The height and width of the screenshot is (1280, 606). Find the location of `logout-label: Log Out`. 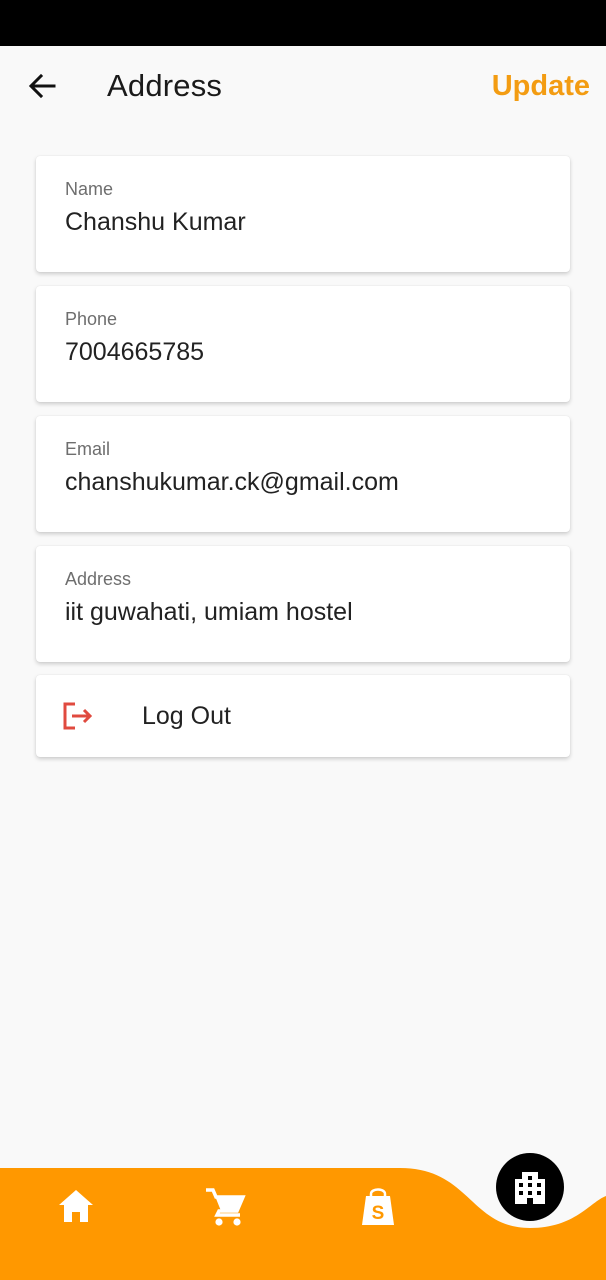

logout-label: Log Out is located at coordinates (186, 716).